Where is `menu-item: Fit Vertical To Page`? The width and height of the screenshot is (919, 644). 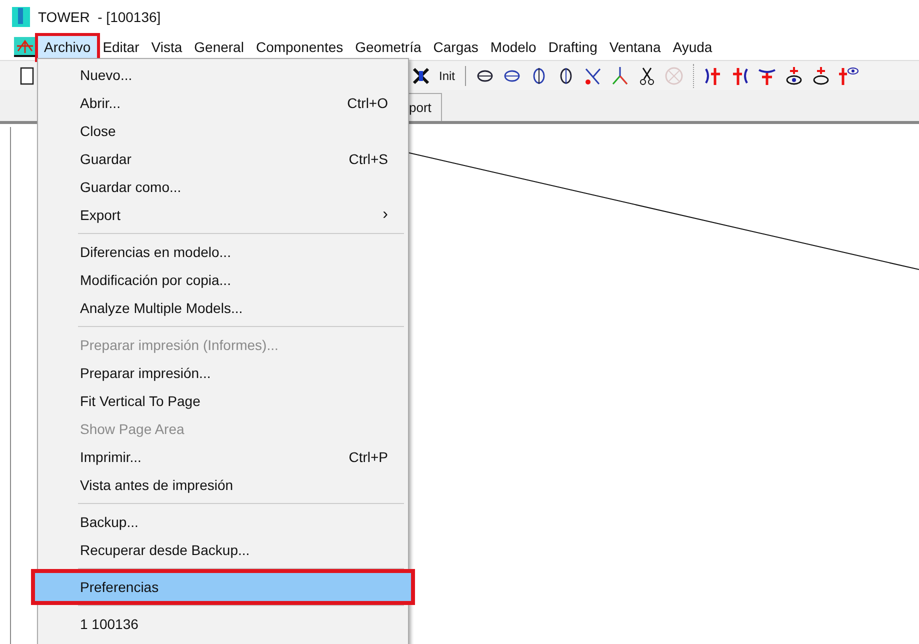
menu-item: Fit Vertical To Page is located at coordinates (223, 401).